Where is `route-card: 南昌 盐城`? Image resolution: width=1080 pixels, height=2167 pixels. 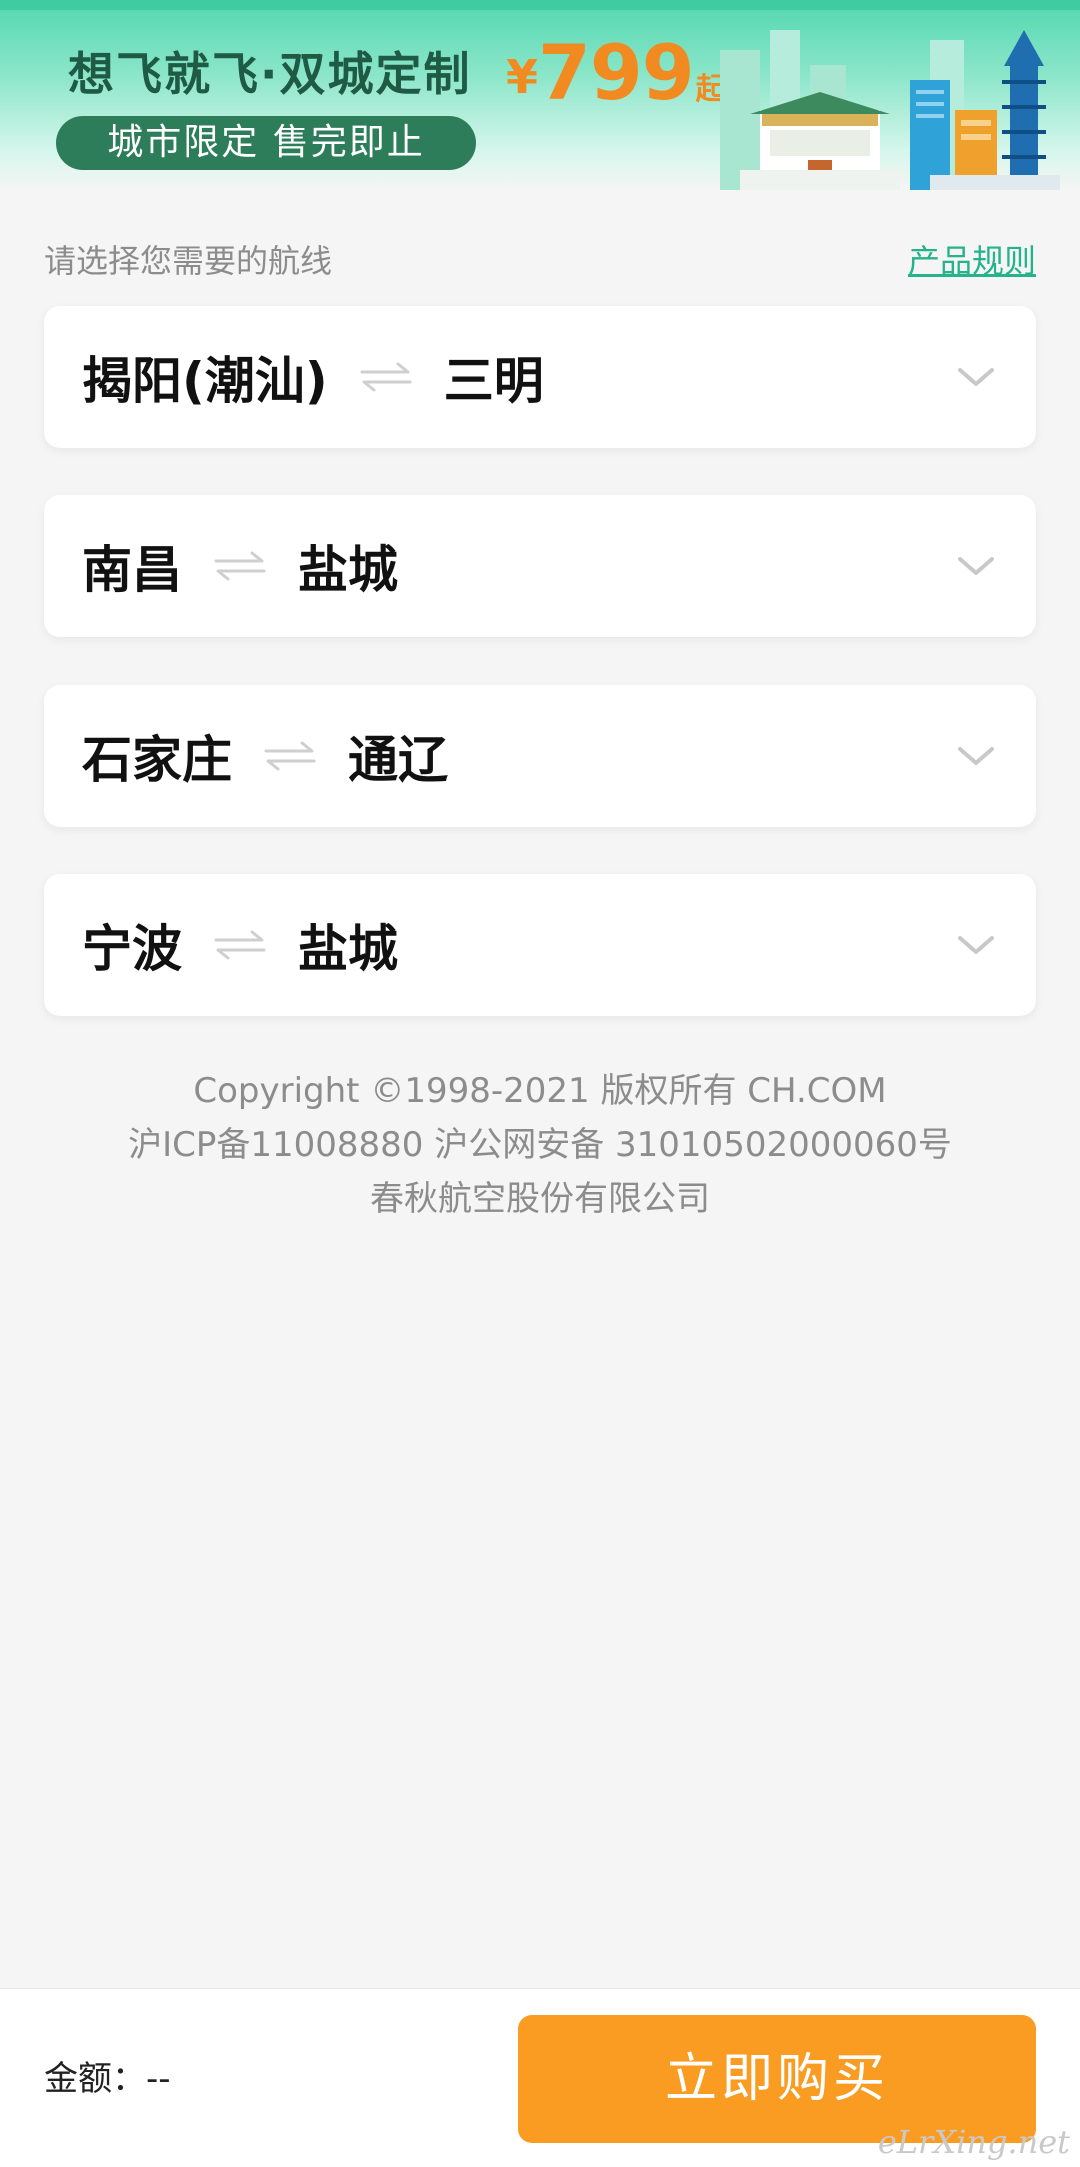 route-card: 南昌 盐城 is located at coordinates (540, 566).